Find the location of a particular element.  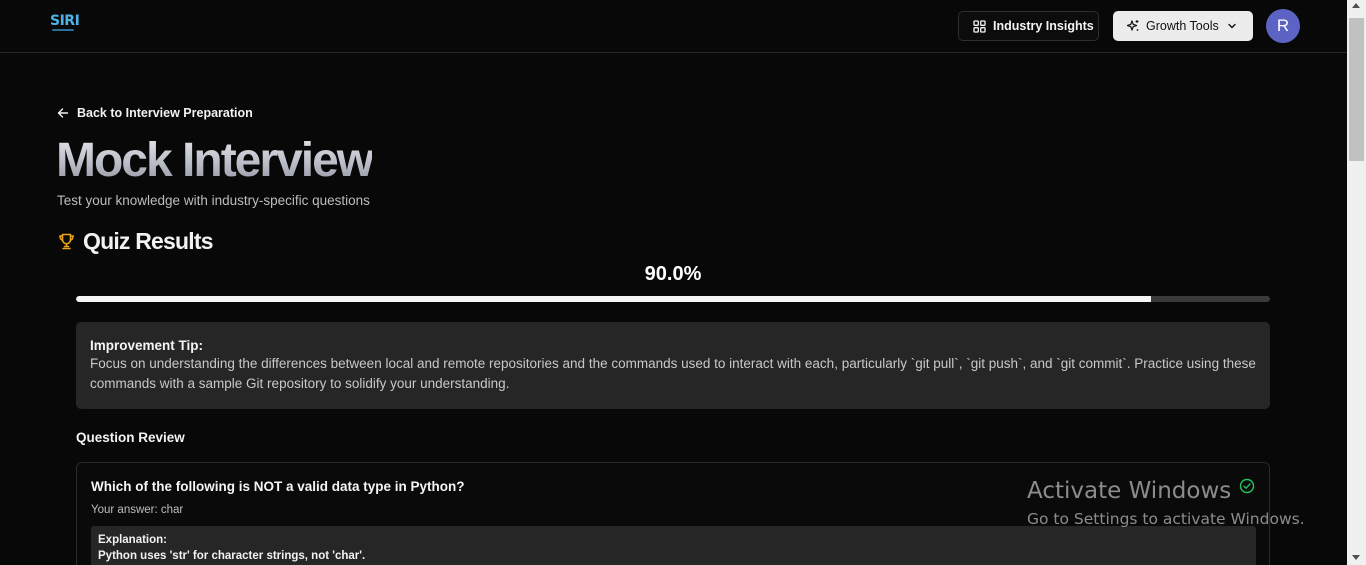

user-avatar: R is located at coordinates (1283, 26).